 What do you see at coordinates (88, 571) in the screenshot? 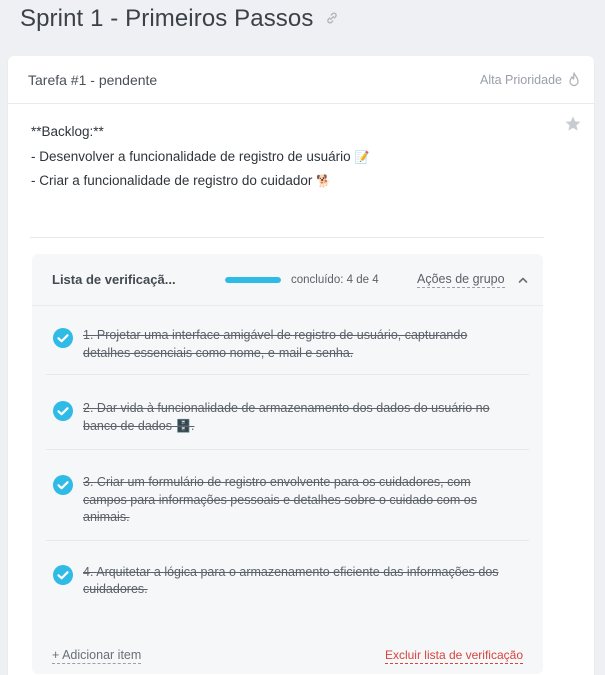
I see `item-number: 4.` at bounding box center [88, 571].